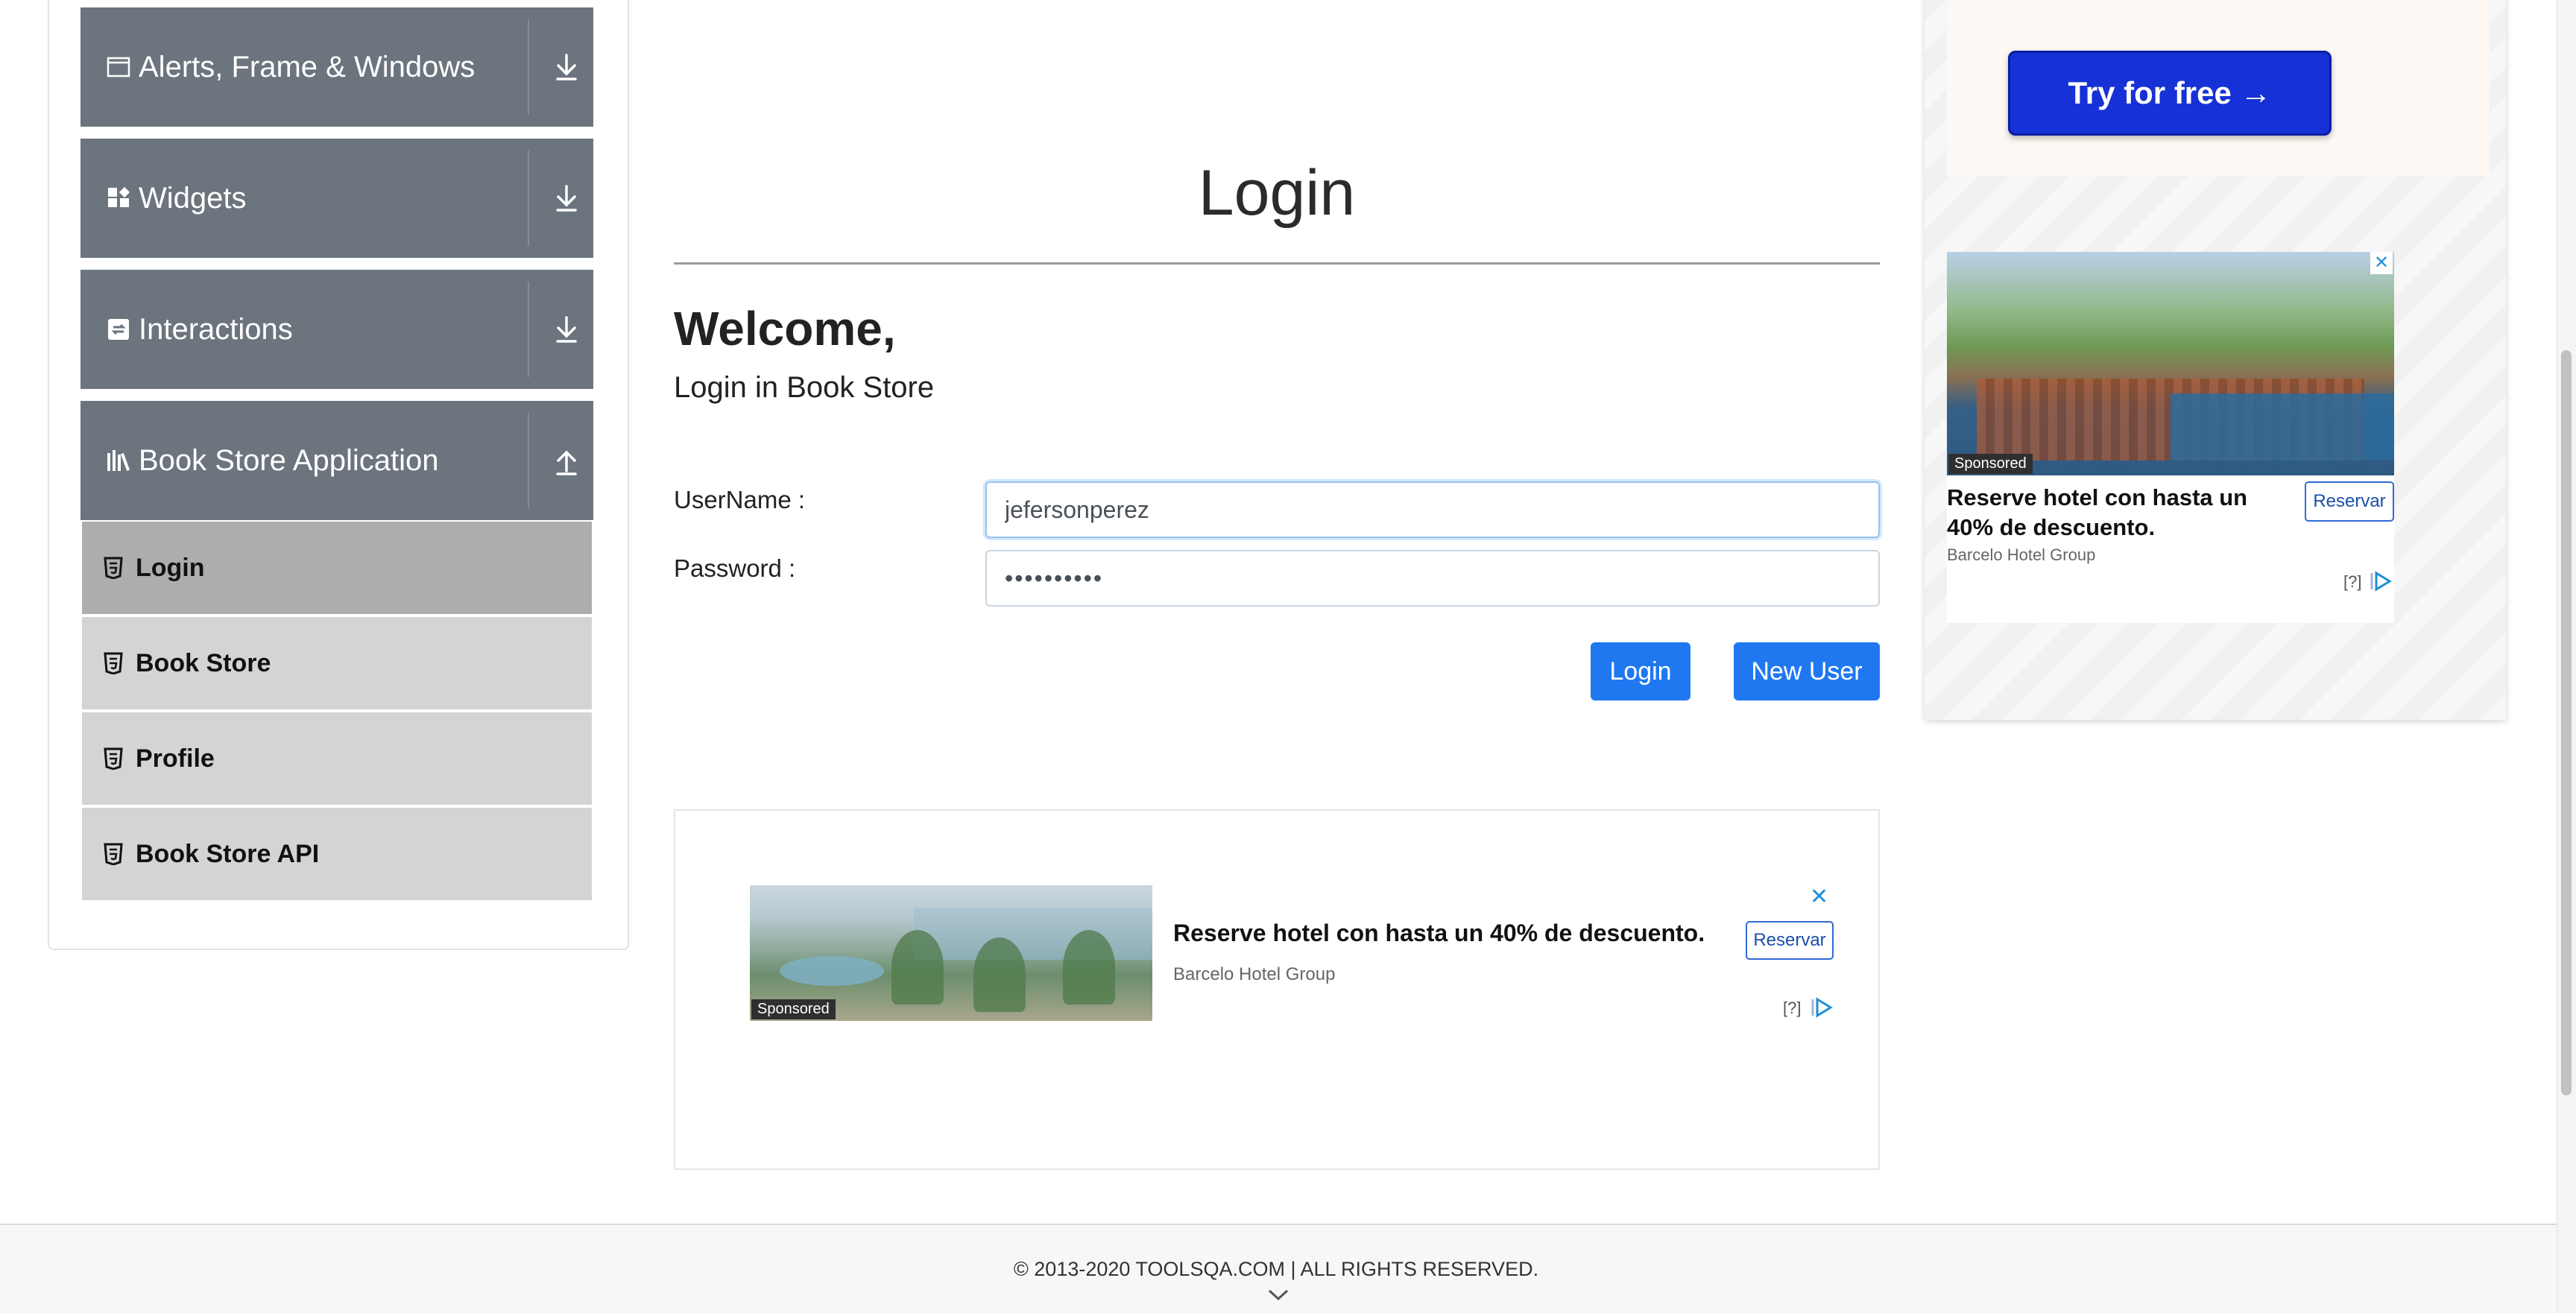 This screenshot has width=2576, height=1313. What do you see at coordinates (2381, 581) in the screenshot?
I see `side-adchoices-icon` at bounding box center [2381, 581].